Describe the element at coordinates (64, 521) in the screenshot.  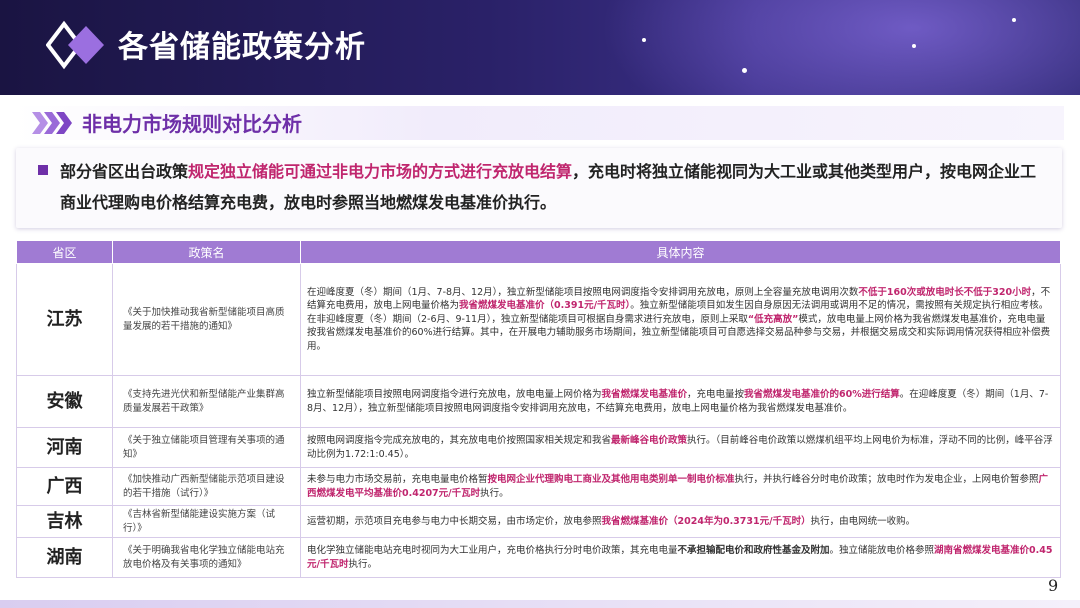
I see `province-cell: 吉林` at that location.